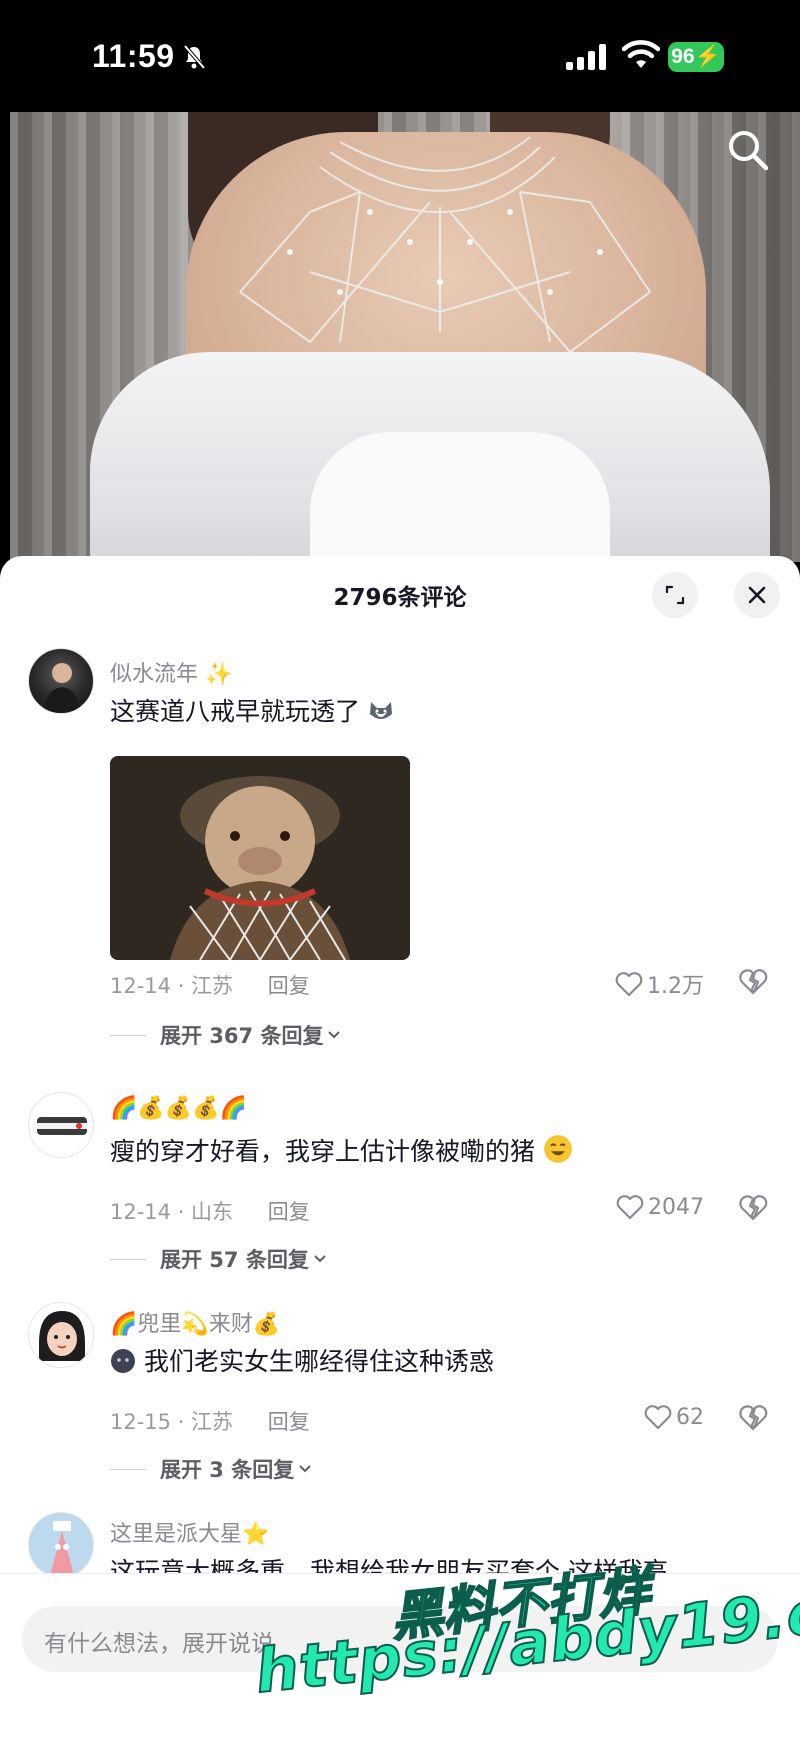 This screenshot has width=800, height=1739. I want to click on expand-replies-label: 展开 3 条回复, so click(227, 1470).